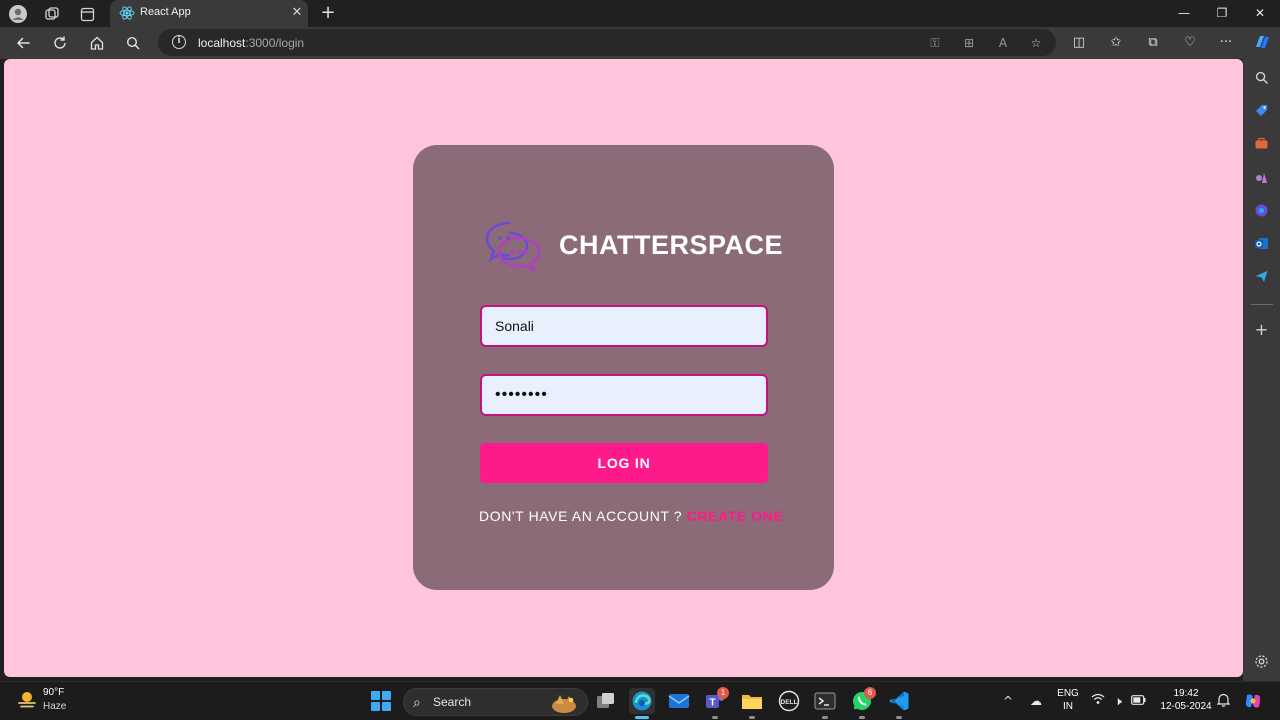  I want to click on search-highlight-icon, so click(564, 704).